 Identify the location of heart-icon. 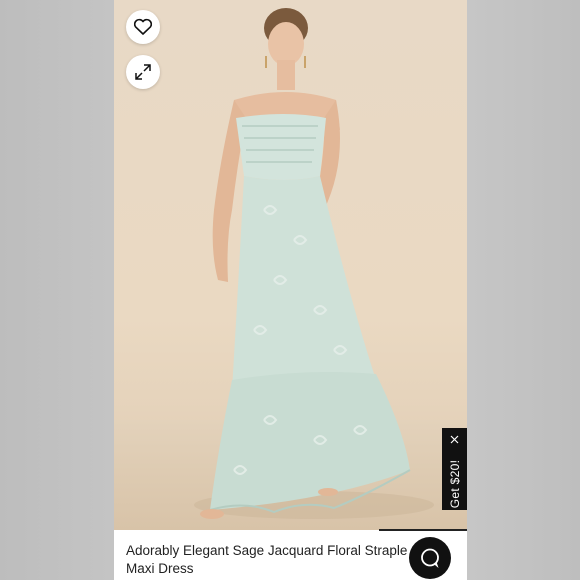
(143, 26).